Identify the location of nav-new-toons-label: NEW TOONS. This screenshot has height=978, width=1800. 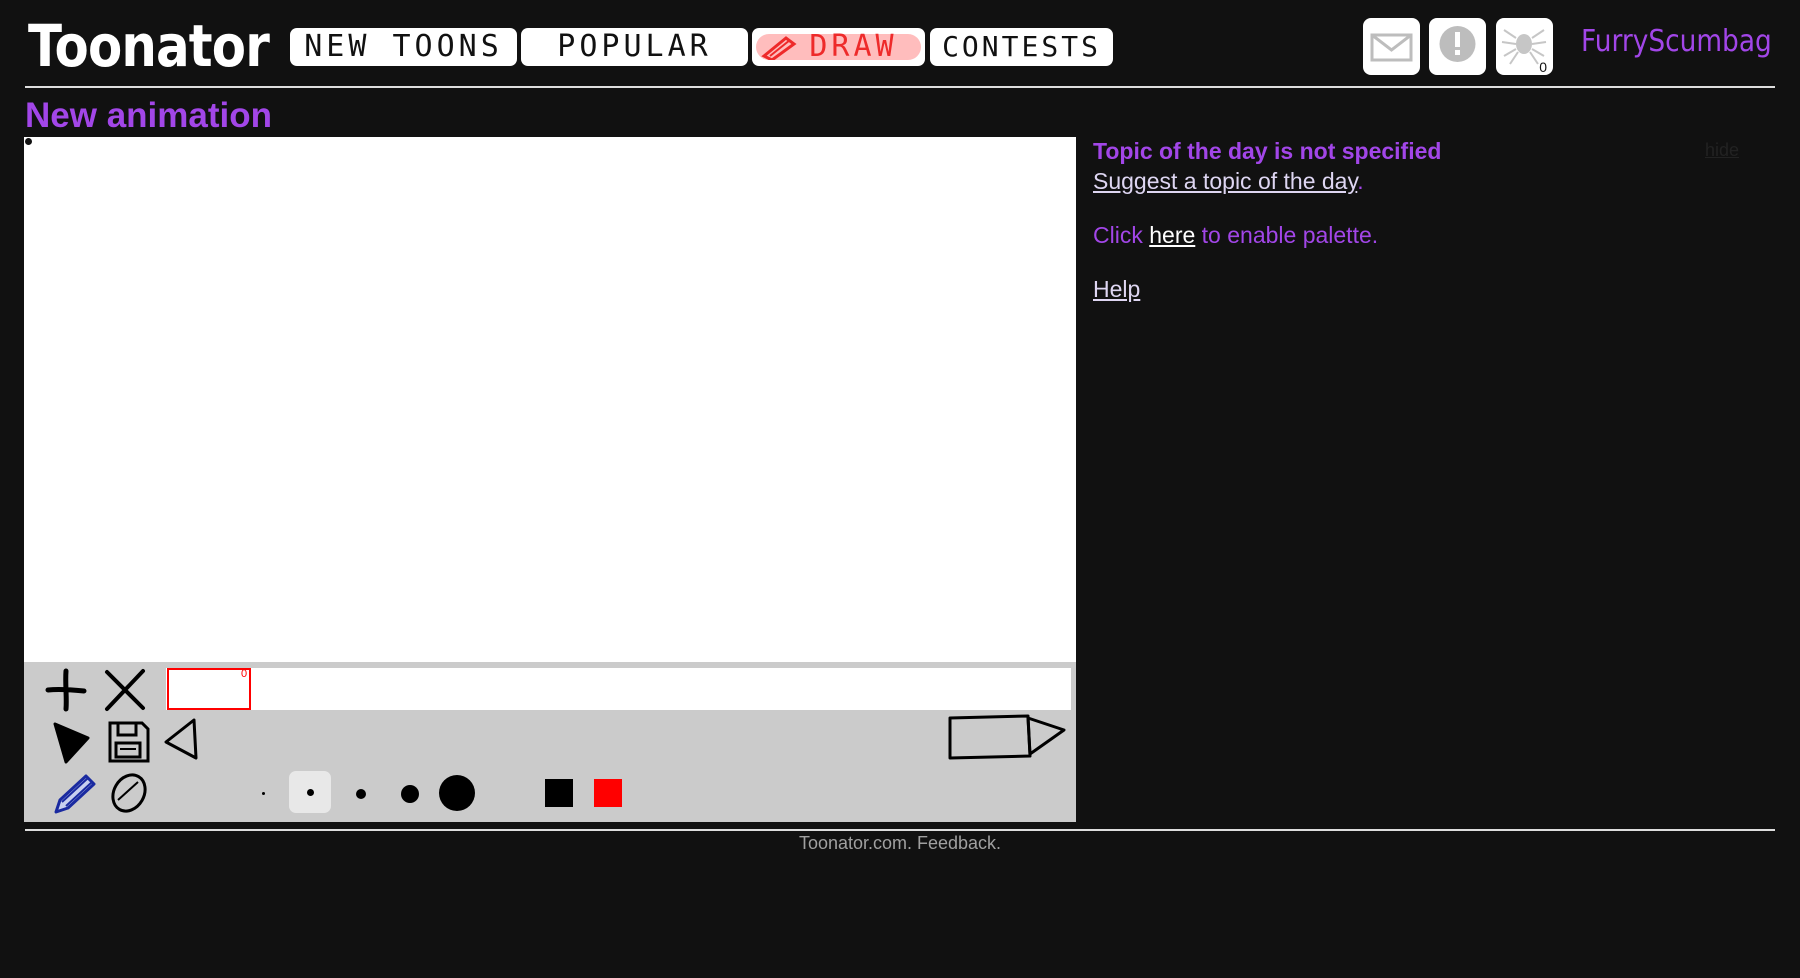
(403, 46).